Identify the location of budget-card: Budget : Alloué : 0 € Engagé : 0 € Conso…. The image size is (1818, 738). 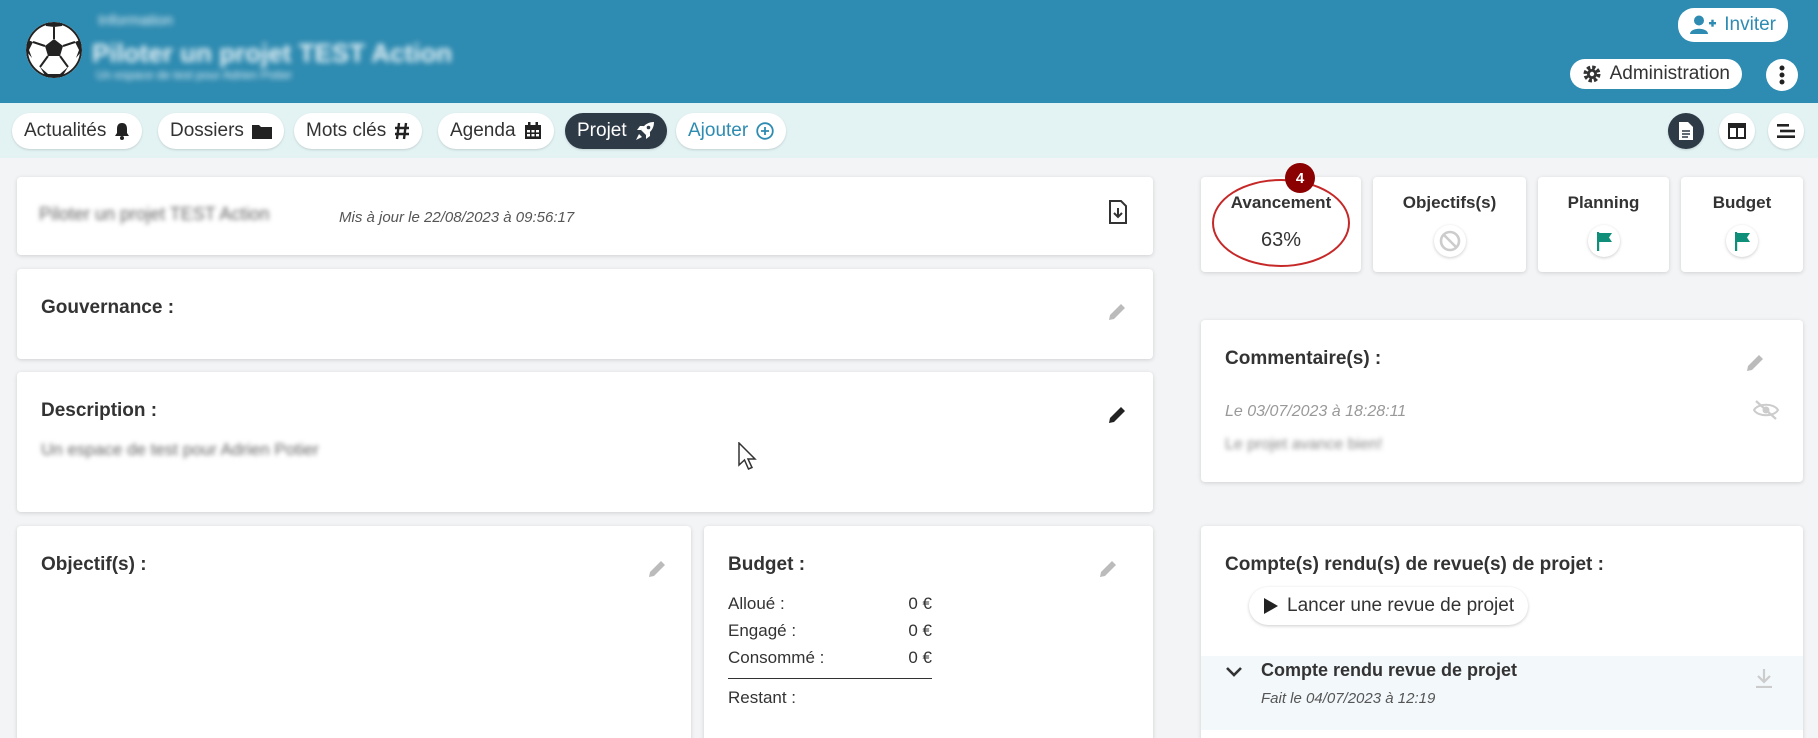
(928, 632).